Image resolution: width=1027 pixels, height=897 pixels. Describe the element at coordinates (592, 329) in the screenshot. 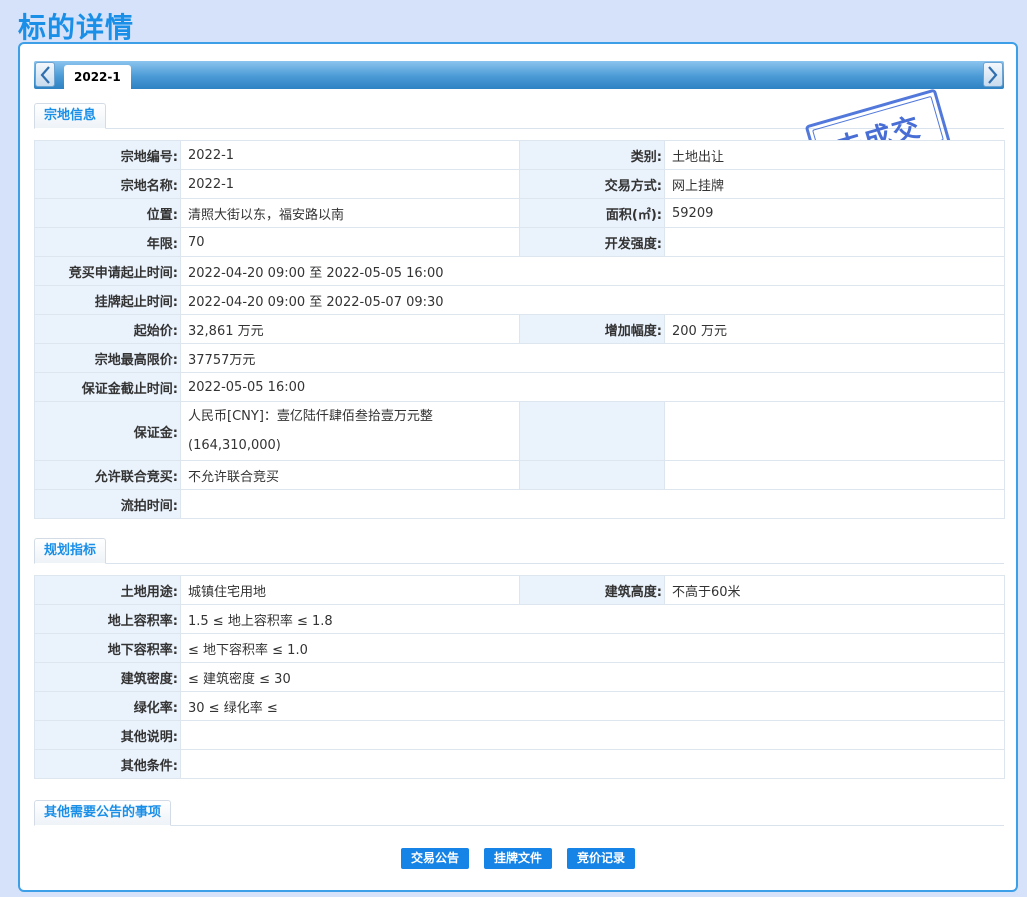

I see `label-increment: 增加幅度:` at that location.